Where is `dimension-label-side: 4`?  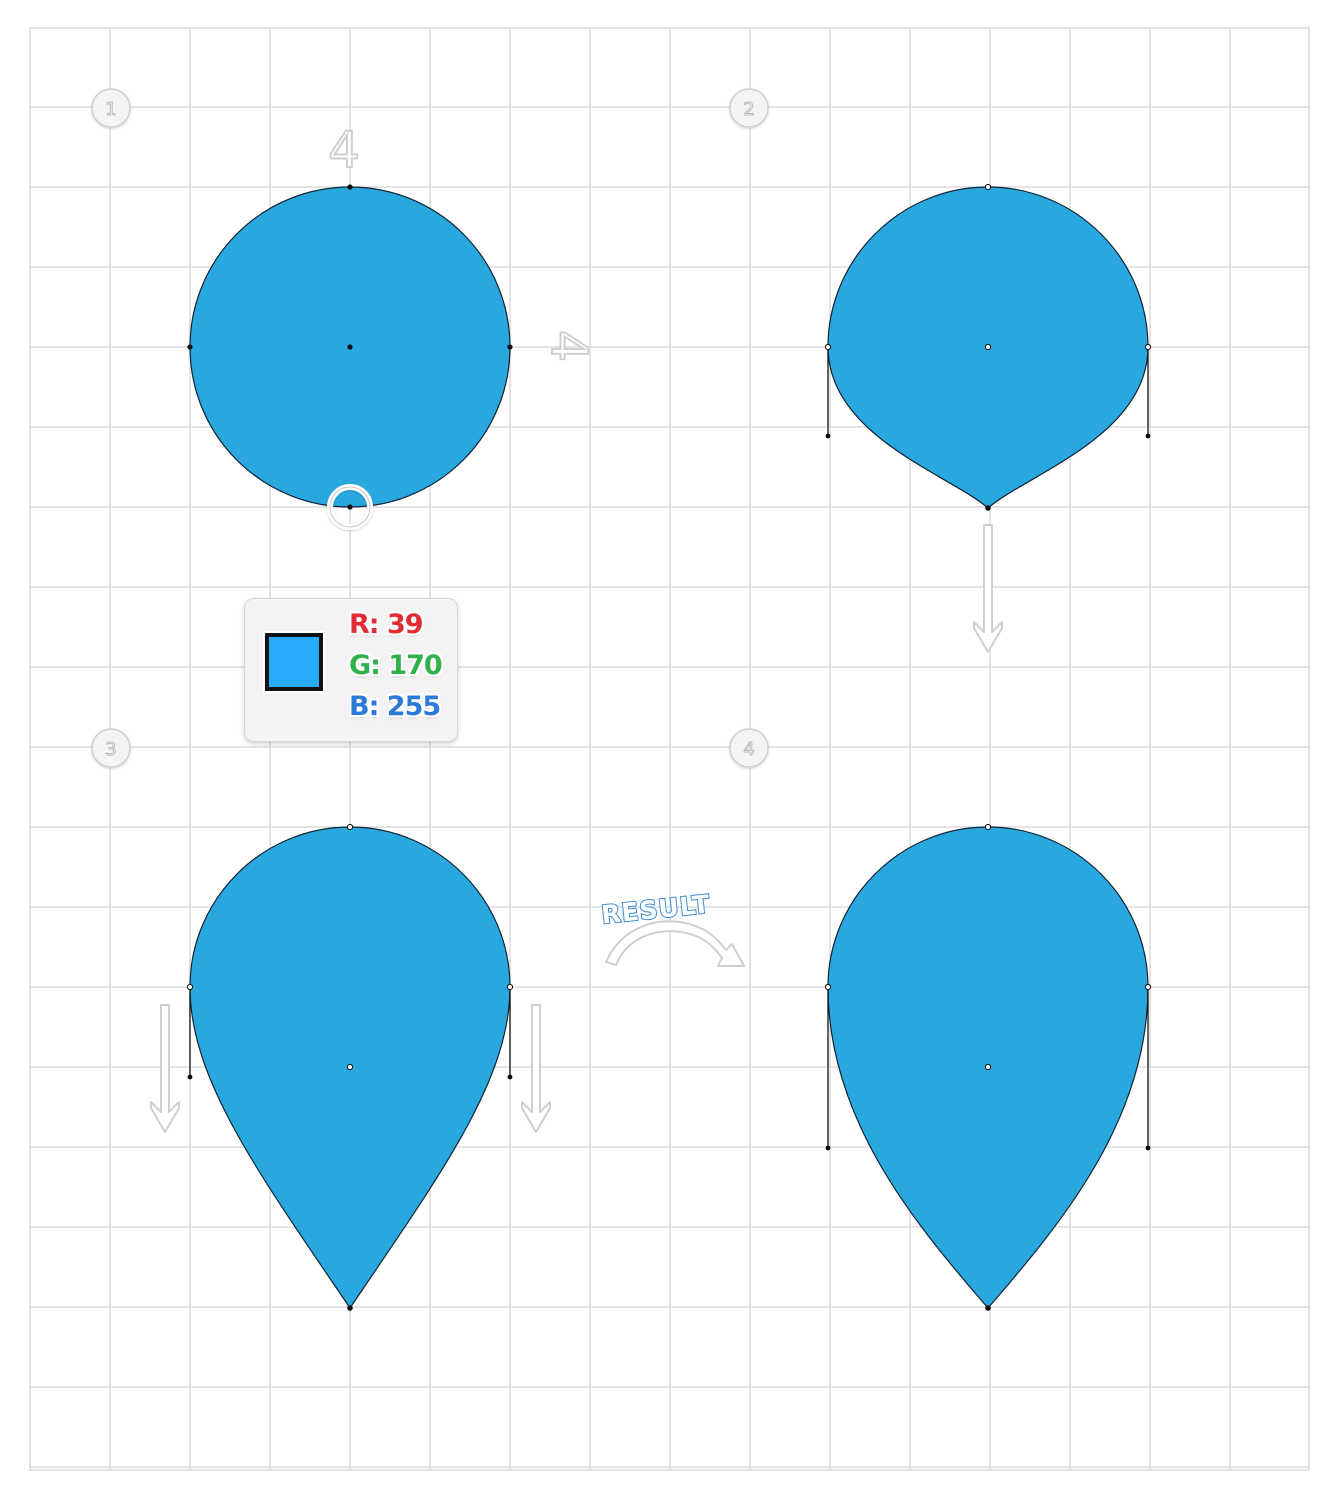
dimension-label-side: 4 is located at coordinates (569, 346).